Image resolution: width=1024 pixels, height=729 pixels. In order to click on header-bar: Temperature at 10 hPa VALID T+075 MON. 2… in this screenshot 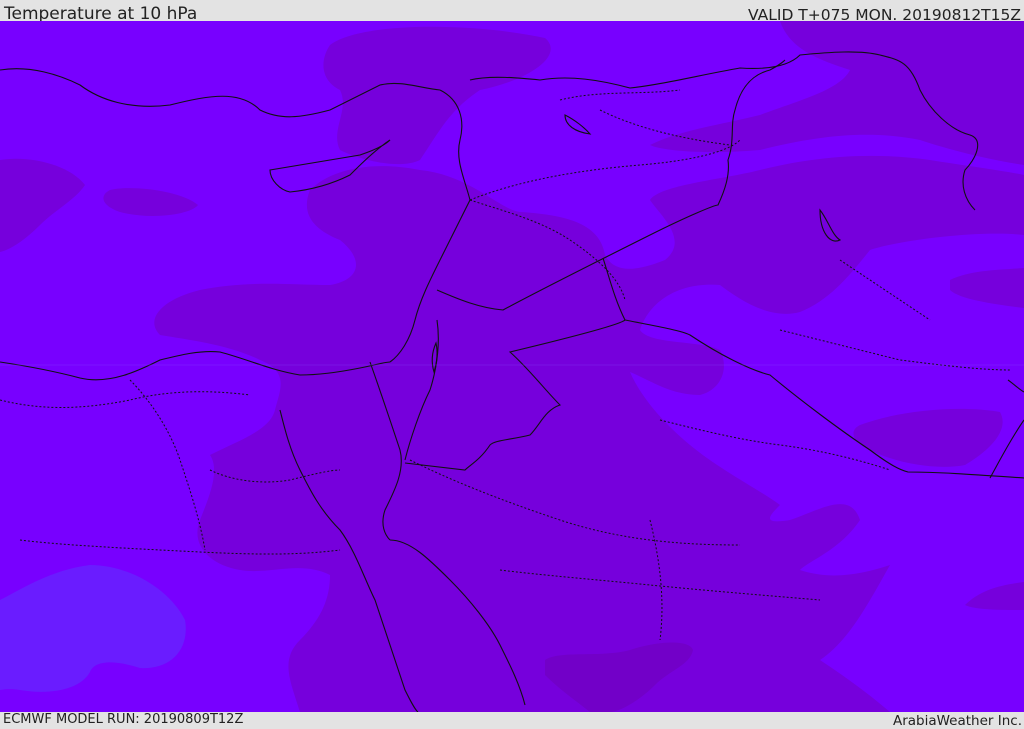, I will do `click(512, 12)`.